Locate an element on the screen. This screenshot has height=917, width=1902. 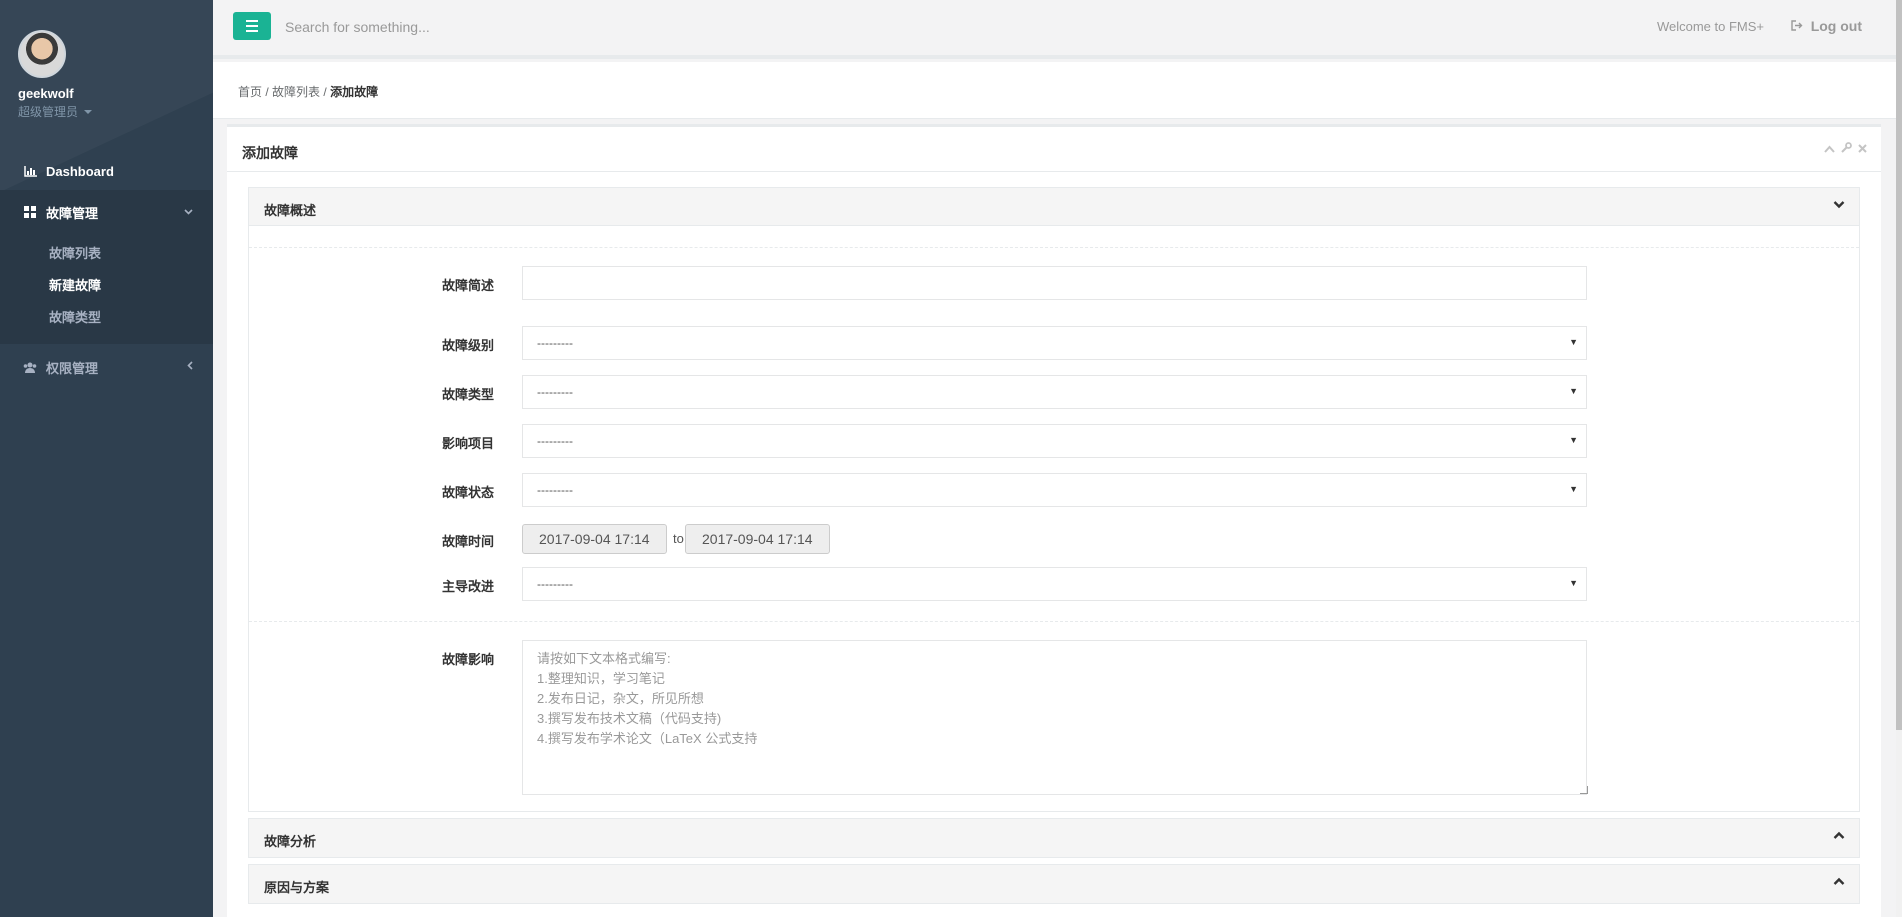
scrollbar-thumb is located at coordinates (1899, 365).